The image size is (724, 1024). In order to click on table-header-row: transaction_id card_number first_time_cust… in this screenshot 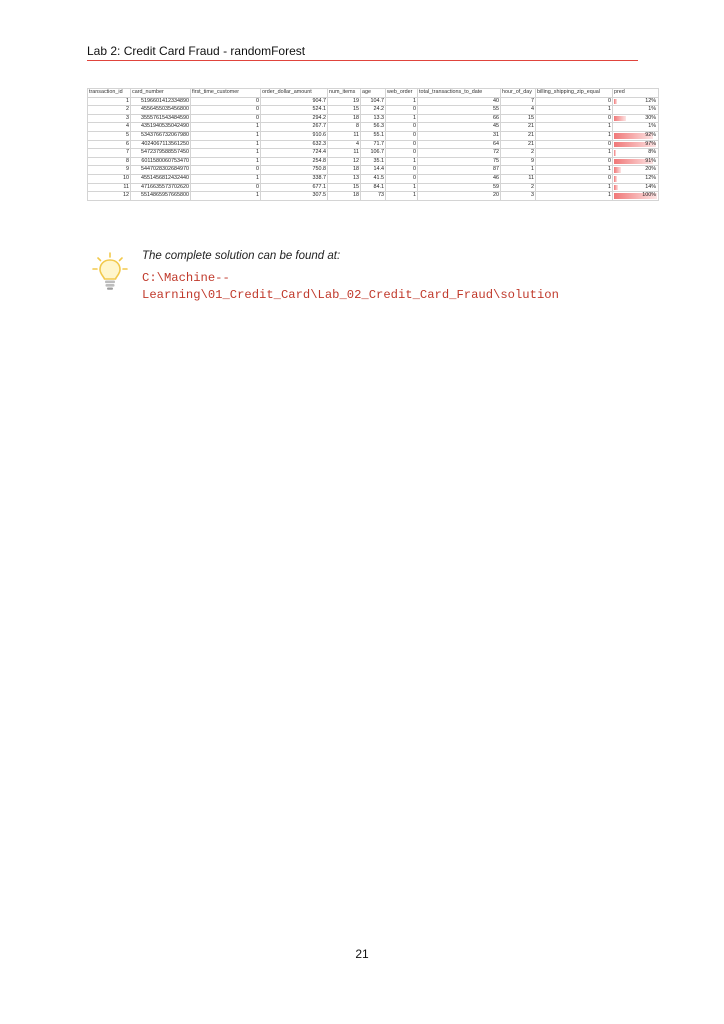, I will do `click(373, 93)`.